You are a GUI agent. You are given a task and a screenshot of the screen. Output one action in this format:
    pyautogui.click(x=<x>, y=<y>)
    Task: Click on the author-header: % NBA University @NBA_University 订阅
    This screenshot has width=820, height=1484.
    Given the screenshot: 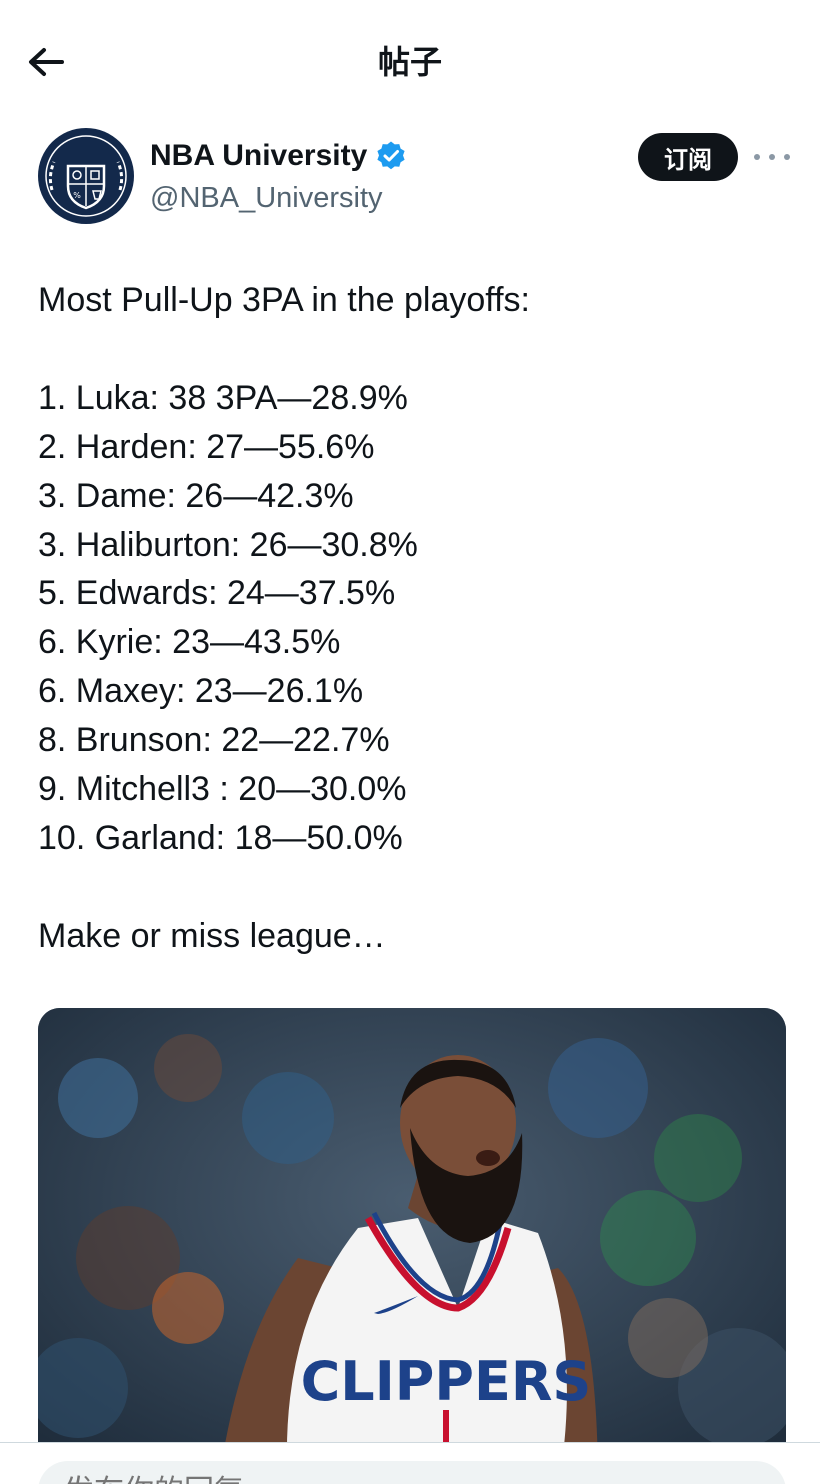 What is the action you would take?
    pyautogui.click(x=414, y=178)
    